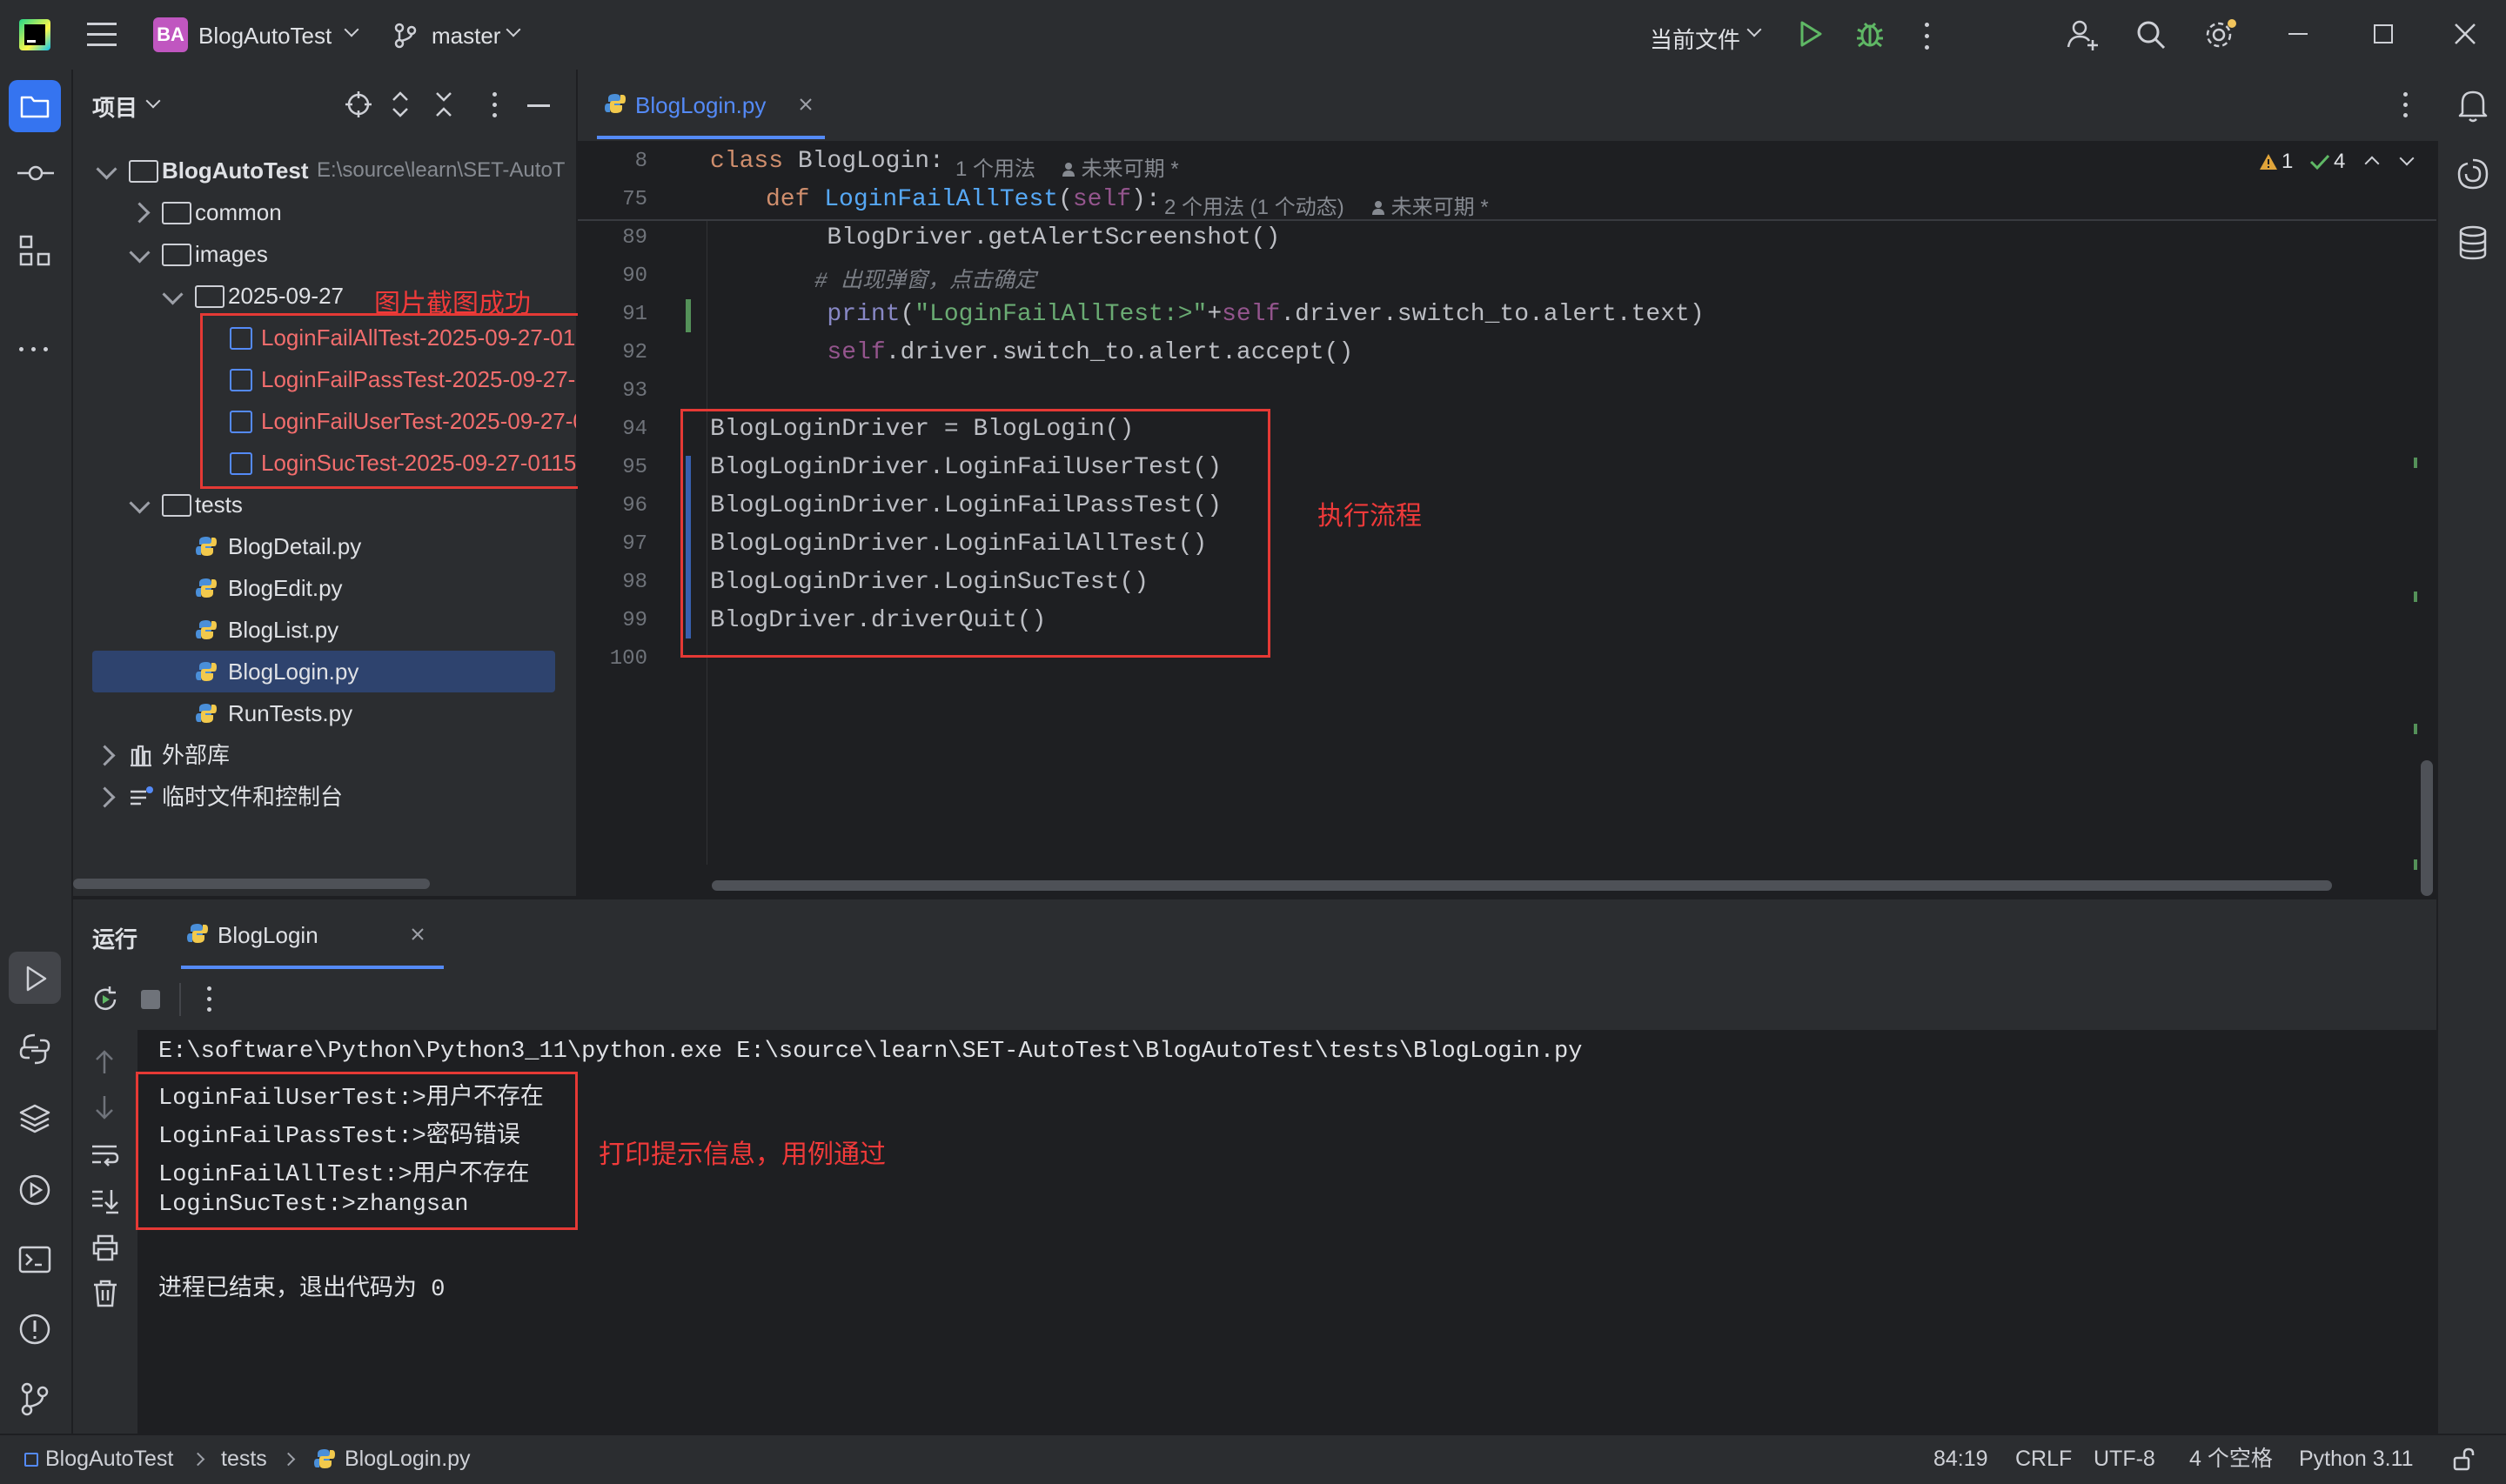  What do you see at coordinates (109, 1459) in the screenshot?
I see `breadcrumb-project: BlogAutoTest` at bounding box center [109, 1459].